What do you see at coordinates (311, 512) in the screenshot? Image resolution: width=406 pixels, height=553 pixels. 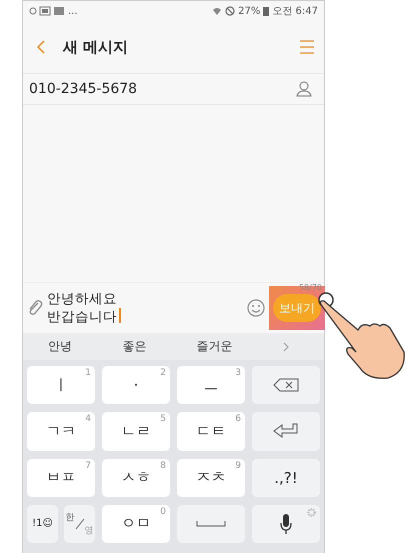 I see `gear-icon` at bounding box center [311, 512].